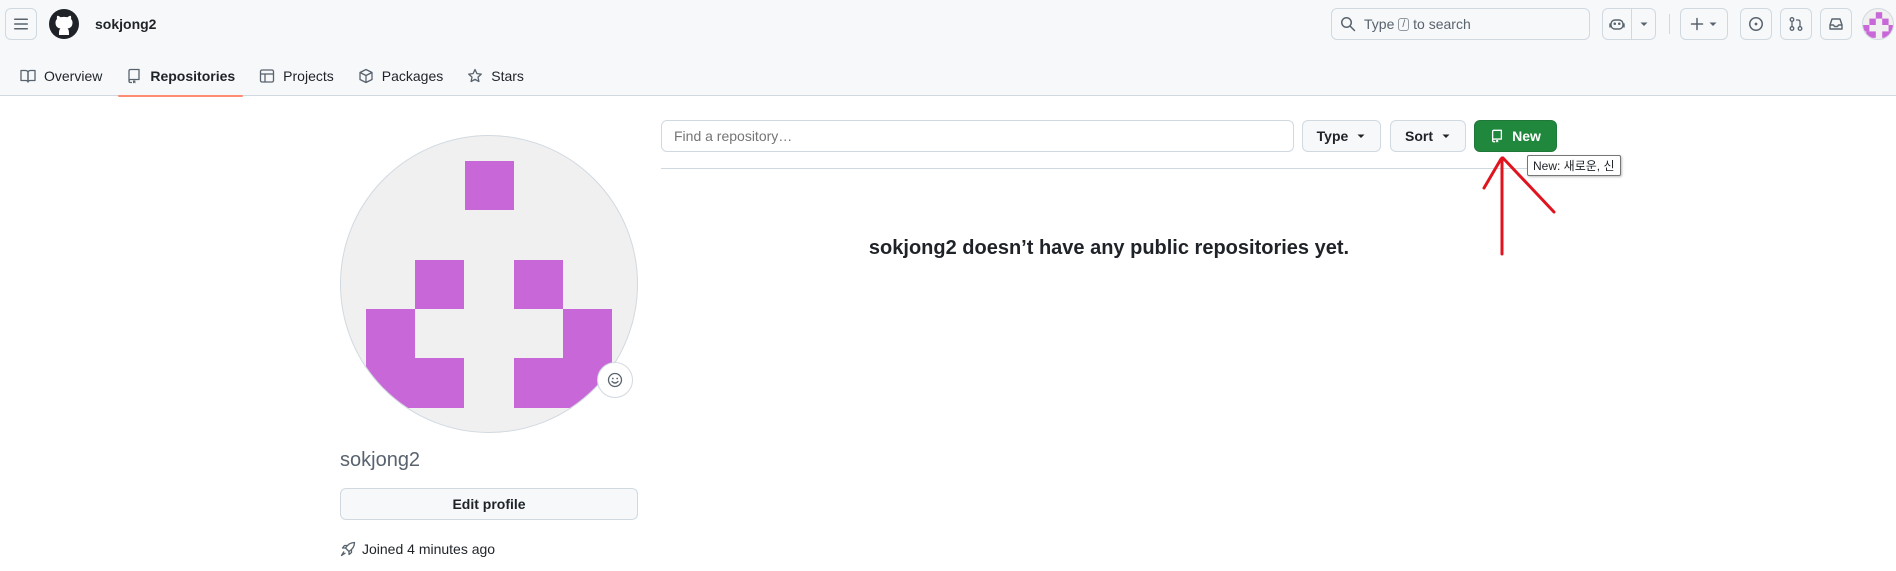 The width and height of the screenshot is (1896, 571). I want to click on search-hint-before: Type, so click(1379, 24).